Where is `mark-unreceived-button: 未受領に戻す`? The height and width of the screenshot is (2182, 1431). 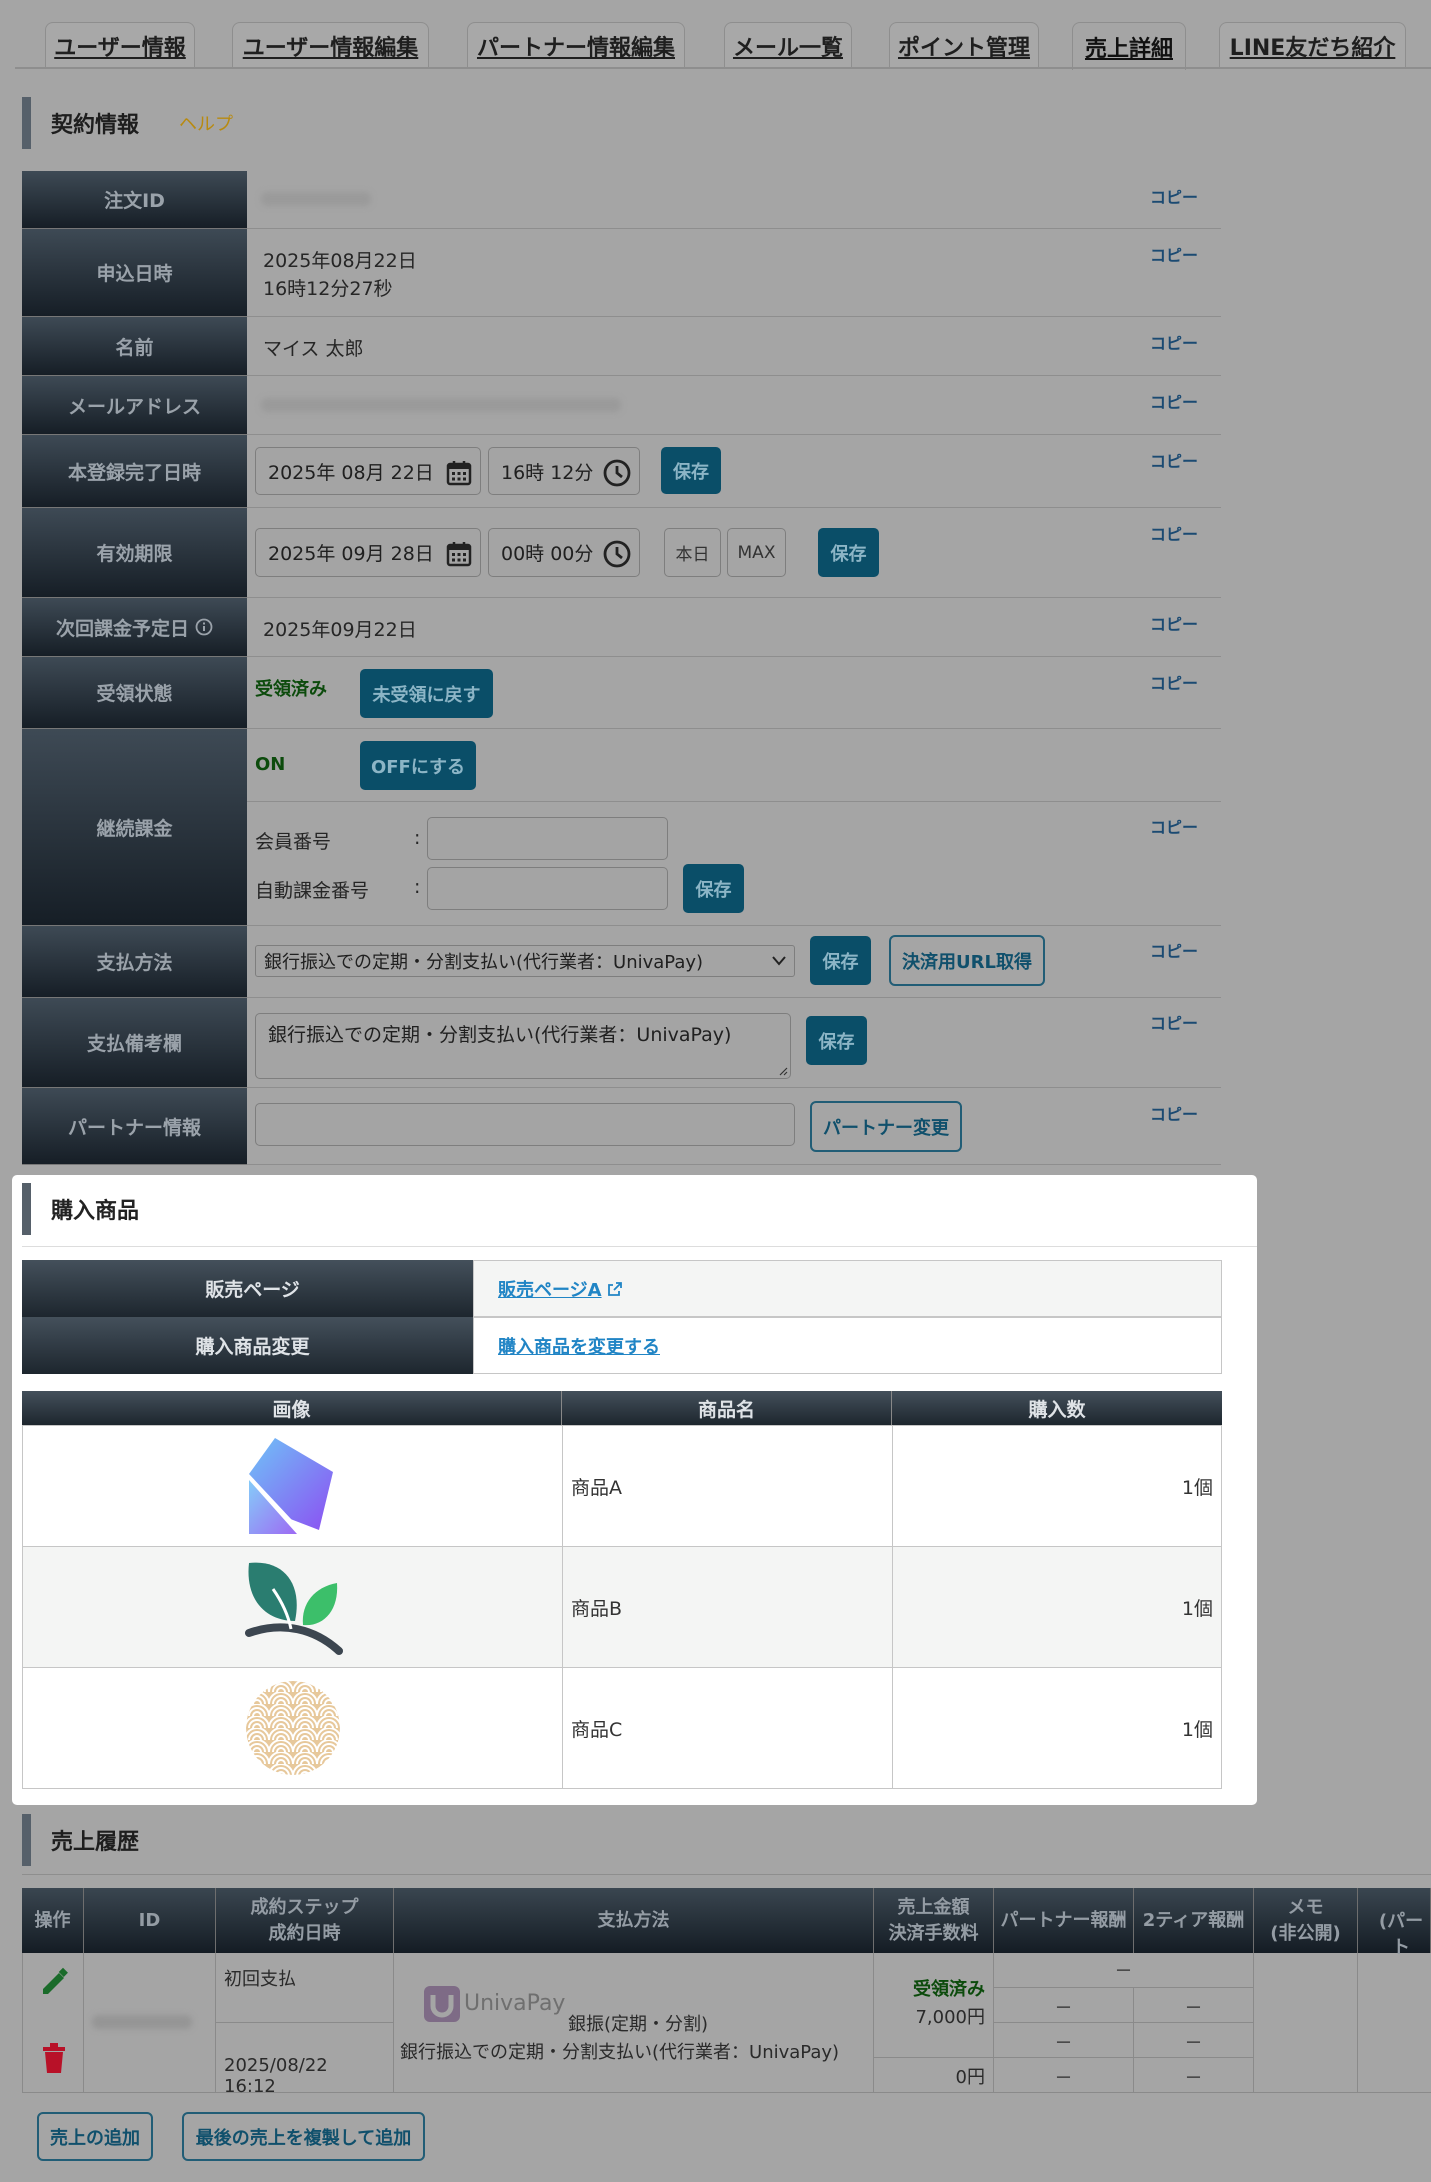
mark-unreceived-button: 未受領に戻す is located at coordinates (426, 693).